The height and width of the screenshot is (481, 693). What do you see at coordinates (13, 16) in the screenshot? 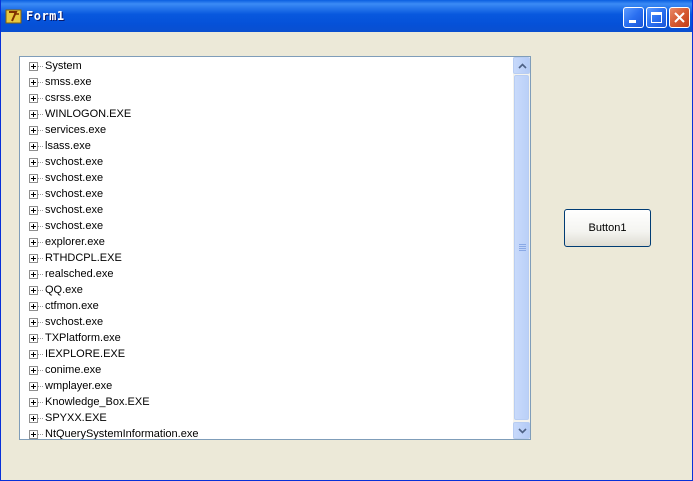
I see `delphi-app-icon` at bounding box center [13, 16].